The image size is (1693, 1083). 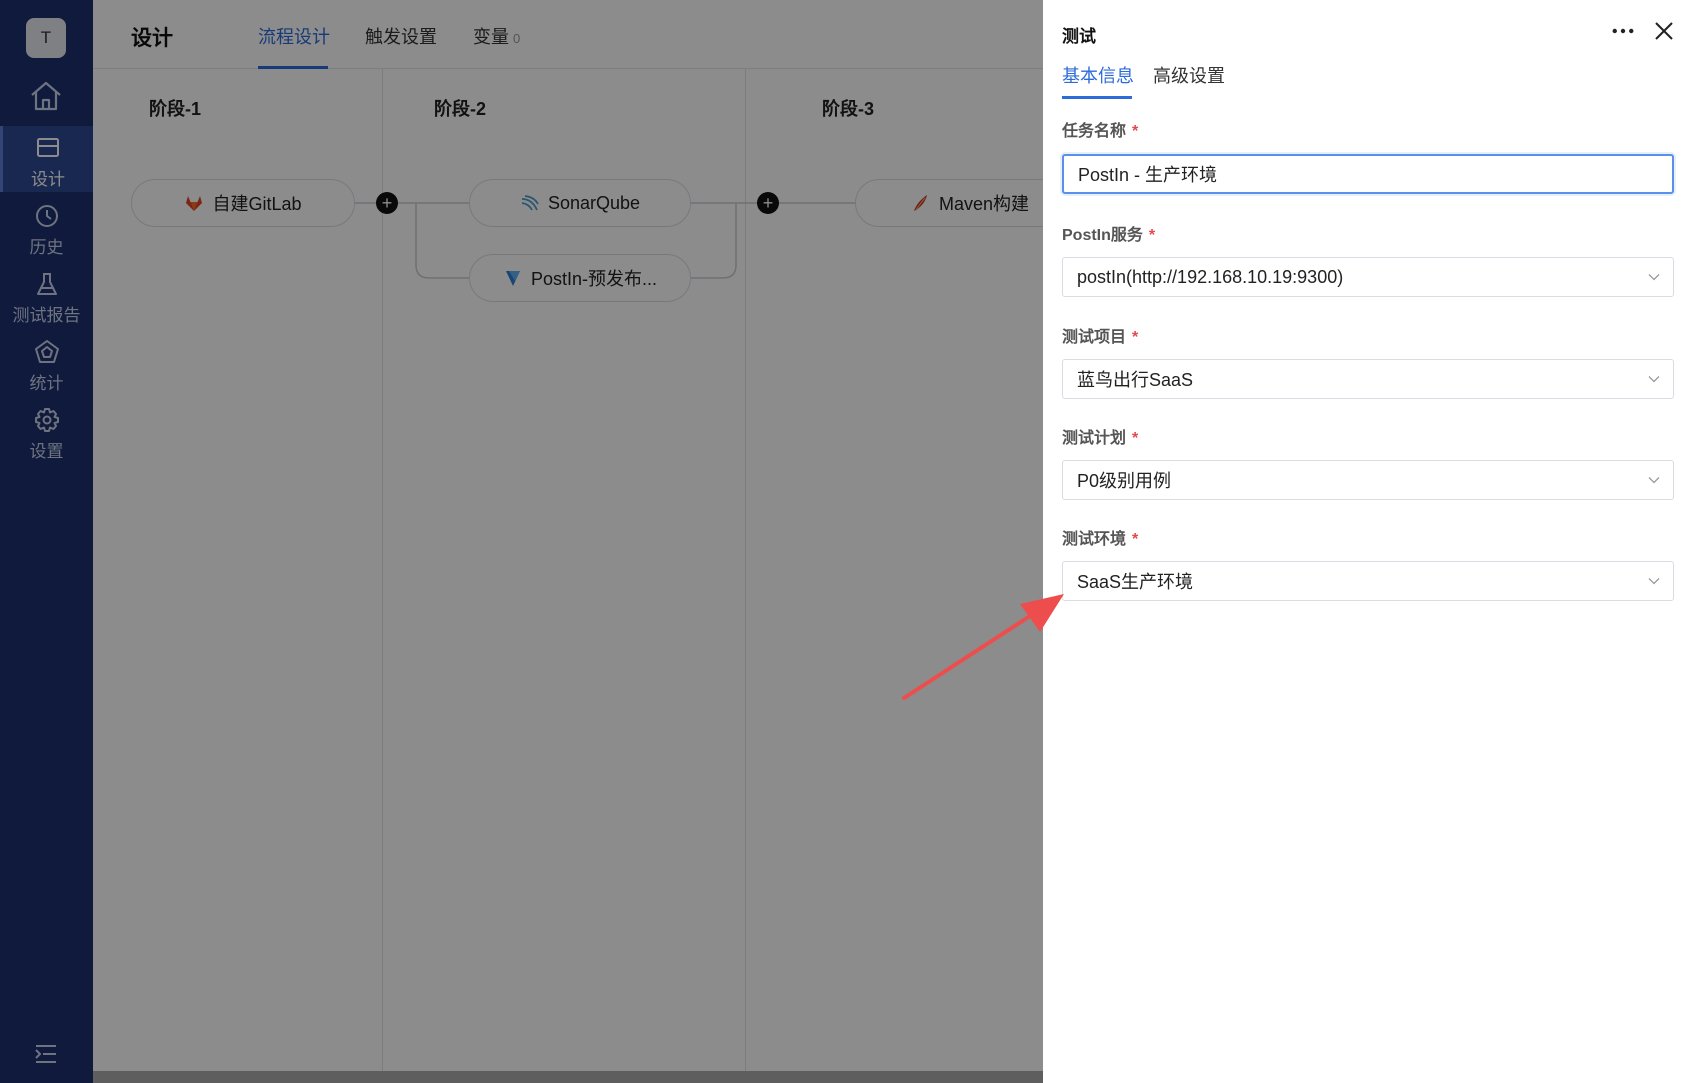 What do you see at coordinates (1623, 31) in the screenshot?
I see `more-options-icon` at bounding box center [1623, 31].